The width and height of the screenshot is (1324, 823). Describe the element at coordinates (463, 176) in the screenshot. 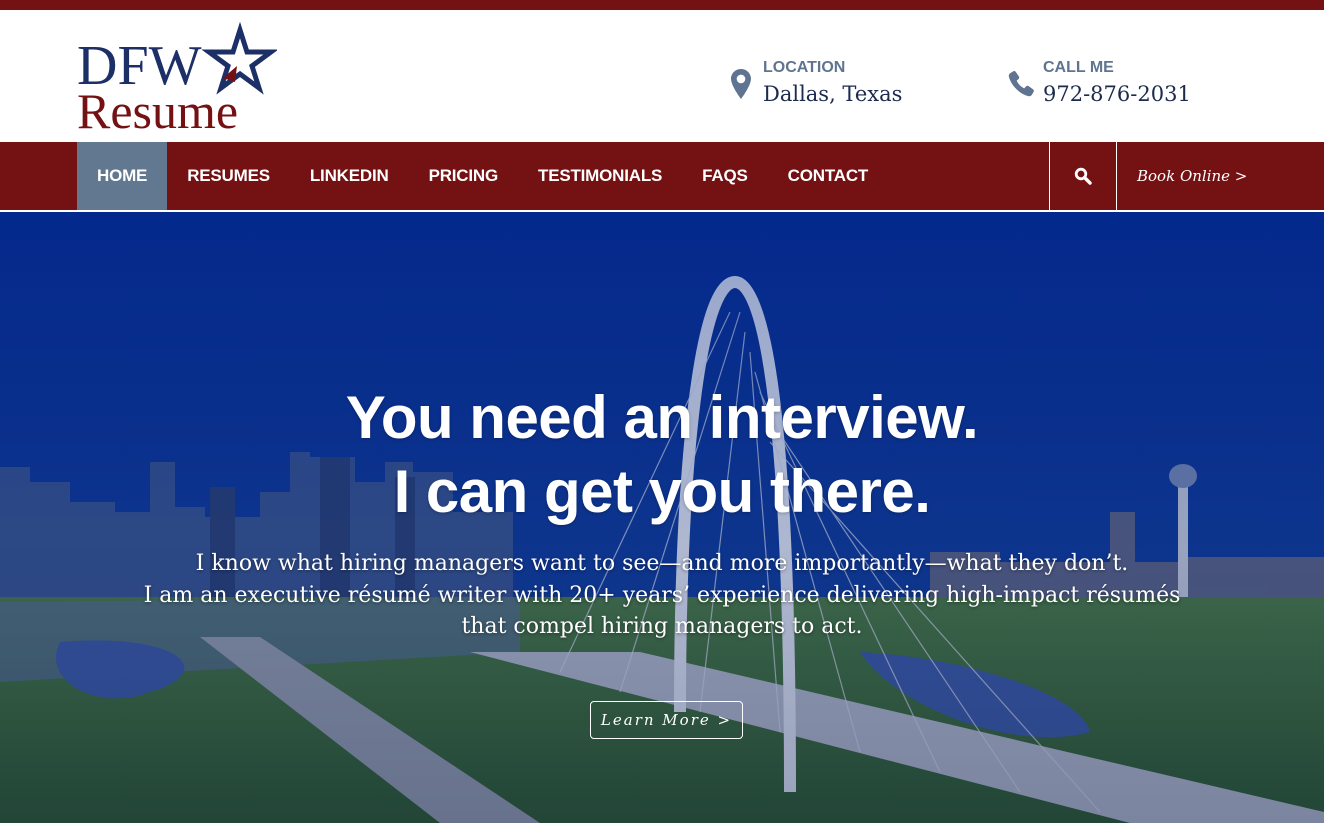

I see `nav-item-pricing: PRICING` at that location.